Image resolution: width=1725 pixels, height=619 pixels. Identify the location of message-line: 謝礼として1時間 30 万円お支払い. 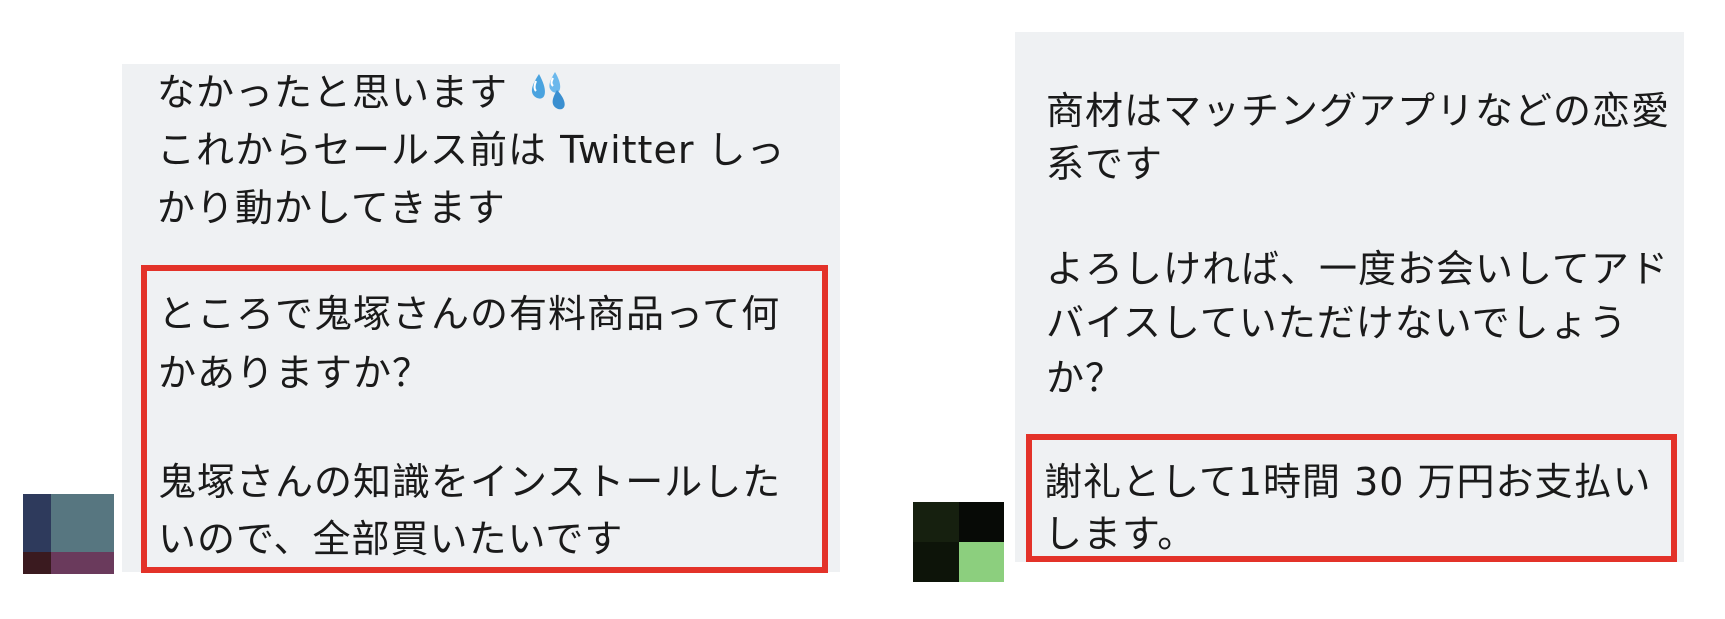
(1348, 482).